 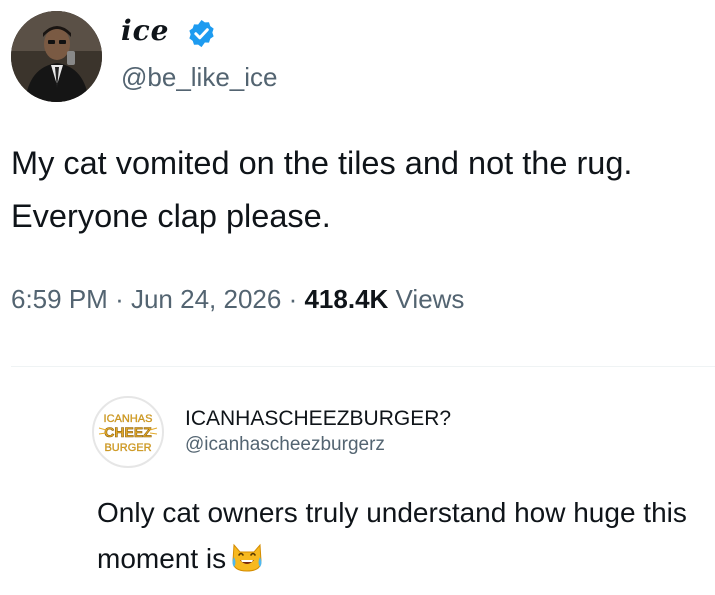 I want to click on tweet-metadata: 6:59 PM · Jun 24, 2026 · 418.4K Views, so click(x=237, y=299).